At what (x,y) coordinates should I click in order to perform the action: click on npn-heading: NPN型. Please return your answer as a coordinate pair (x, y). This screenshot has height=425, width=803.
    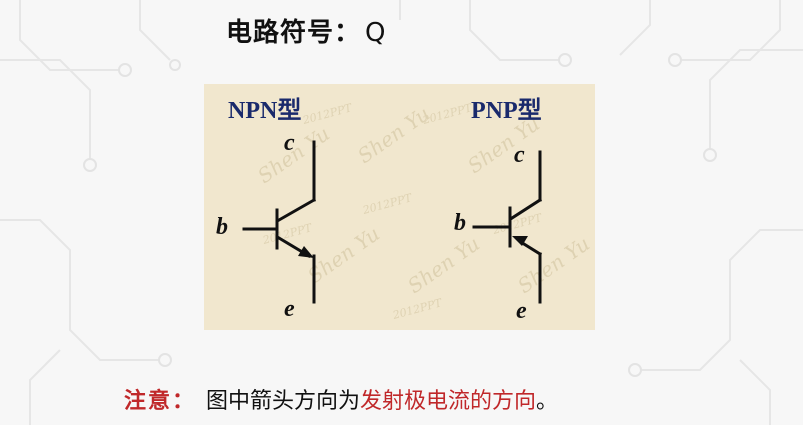
    Looking at the image, I should click on (264, 110).